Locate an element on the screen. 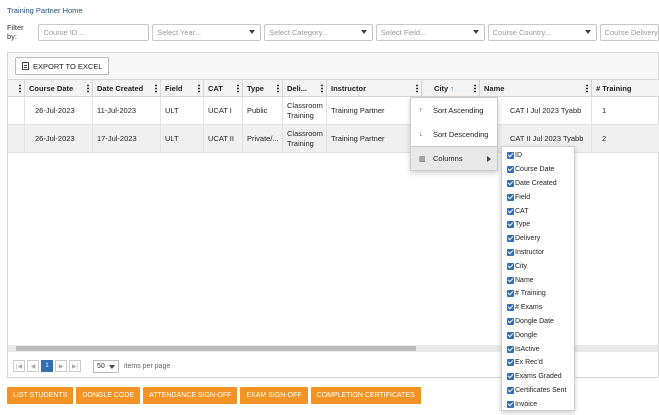  header-cat: CAT is located at coordinates (223, 88).